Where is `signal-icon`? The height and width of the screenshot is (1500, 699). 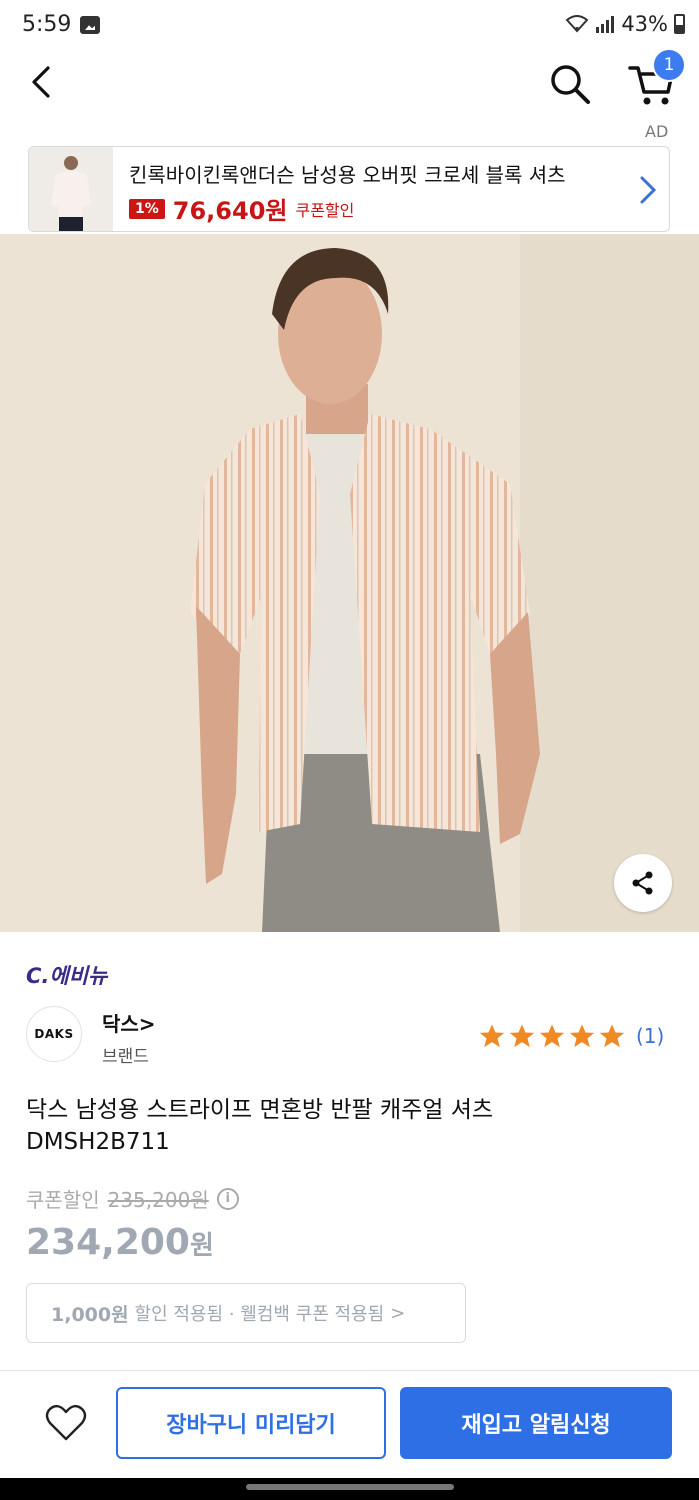
signal-icon is located at coordinates (605, 24).